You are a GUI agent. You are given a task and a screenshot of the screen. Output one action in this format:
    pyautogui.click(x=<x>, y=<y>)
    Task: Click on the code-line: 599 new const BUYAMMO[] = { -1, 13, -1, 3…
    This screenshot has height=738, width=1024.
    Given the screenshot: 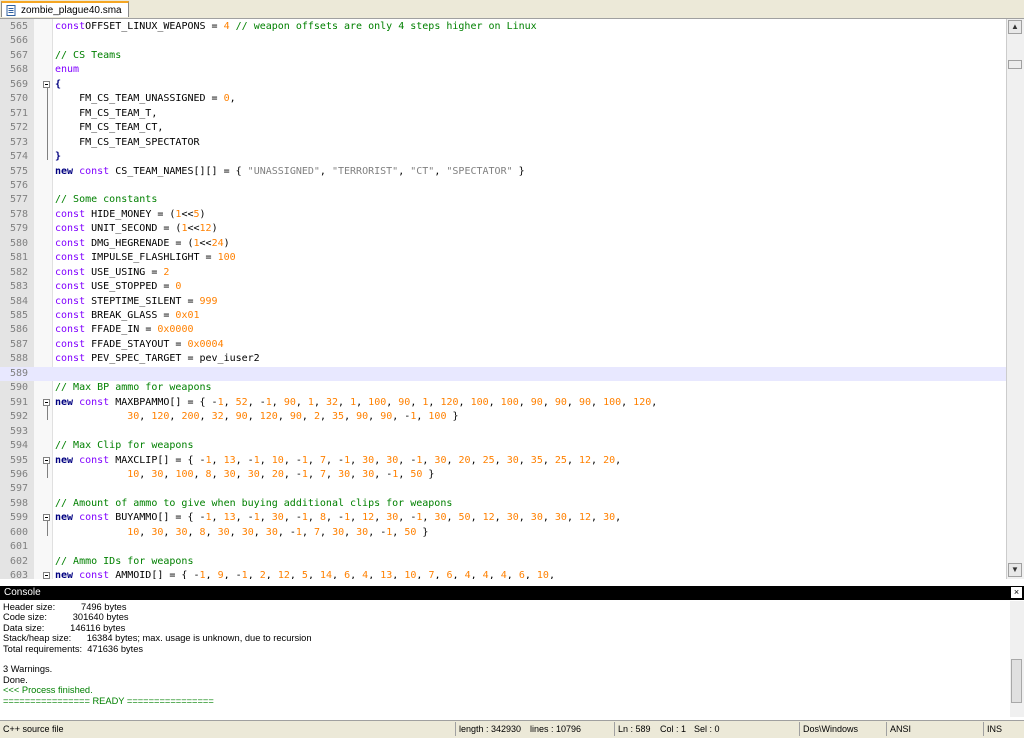 What is the action you would take?
    pyautogui.click(x=503, y=523)
    